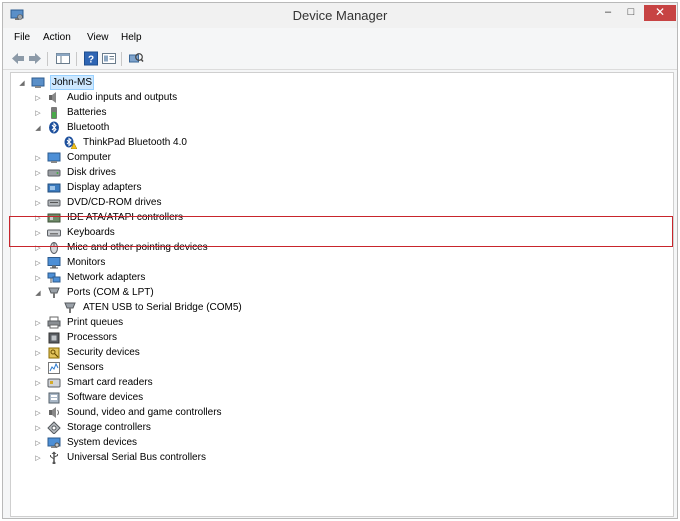  What do you see at coordinates (88, 127) in the screenshot?
I see `tree-item-label: Bluetooth` at bounding box center [88, 127].